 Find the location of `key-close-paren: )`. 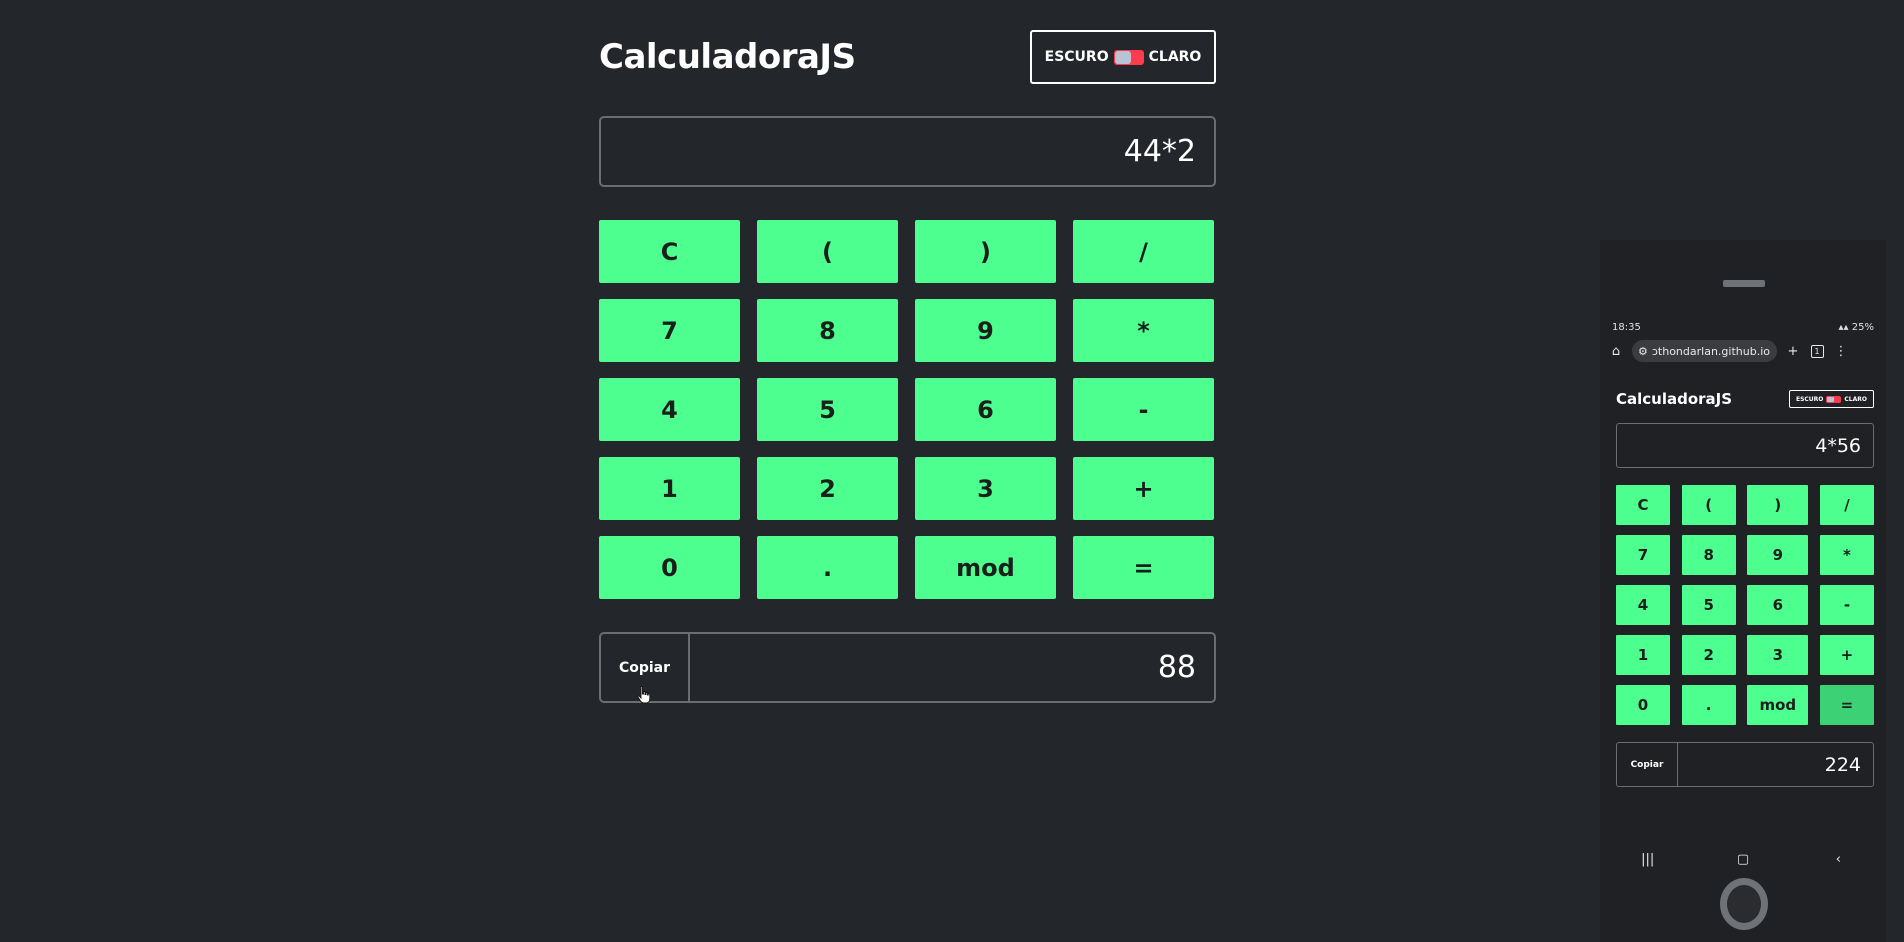

key-close-paren: ) is located at coordinates (985, 251).